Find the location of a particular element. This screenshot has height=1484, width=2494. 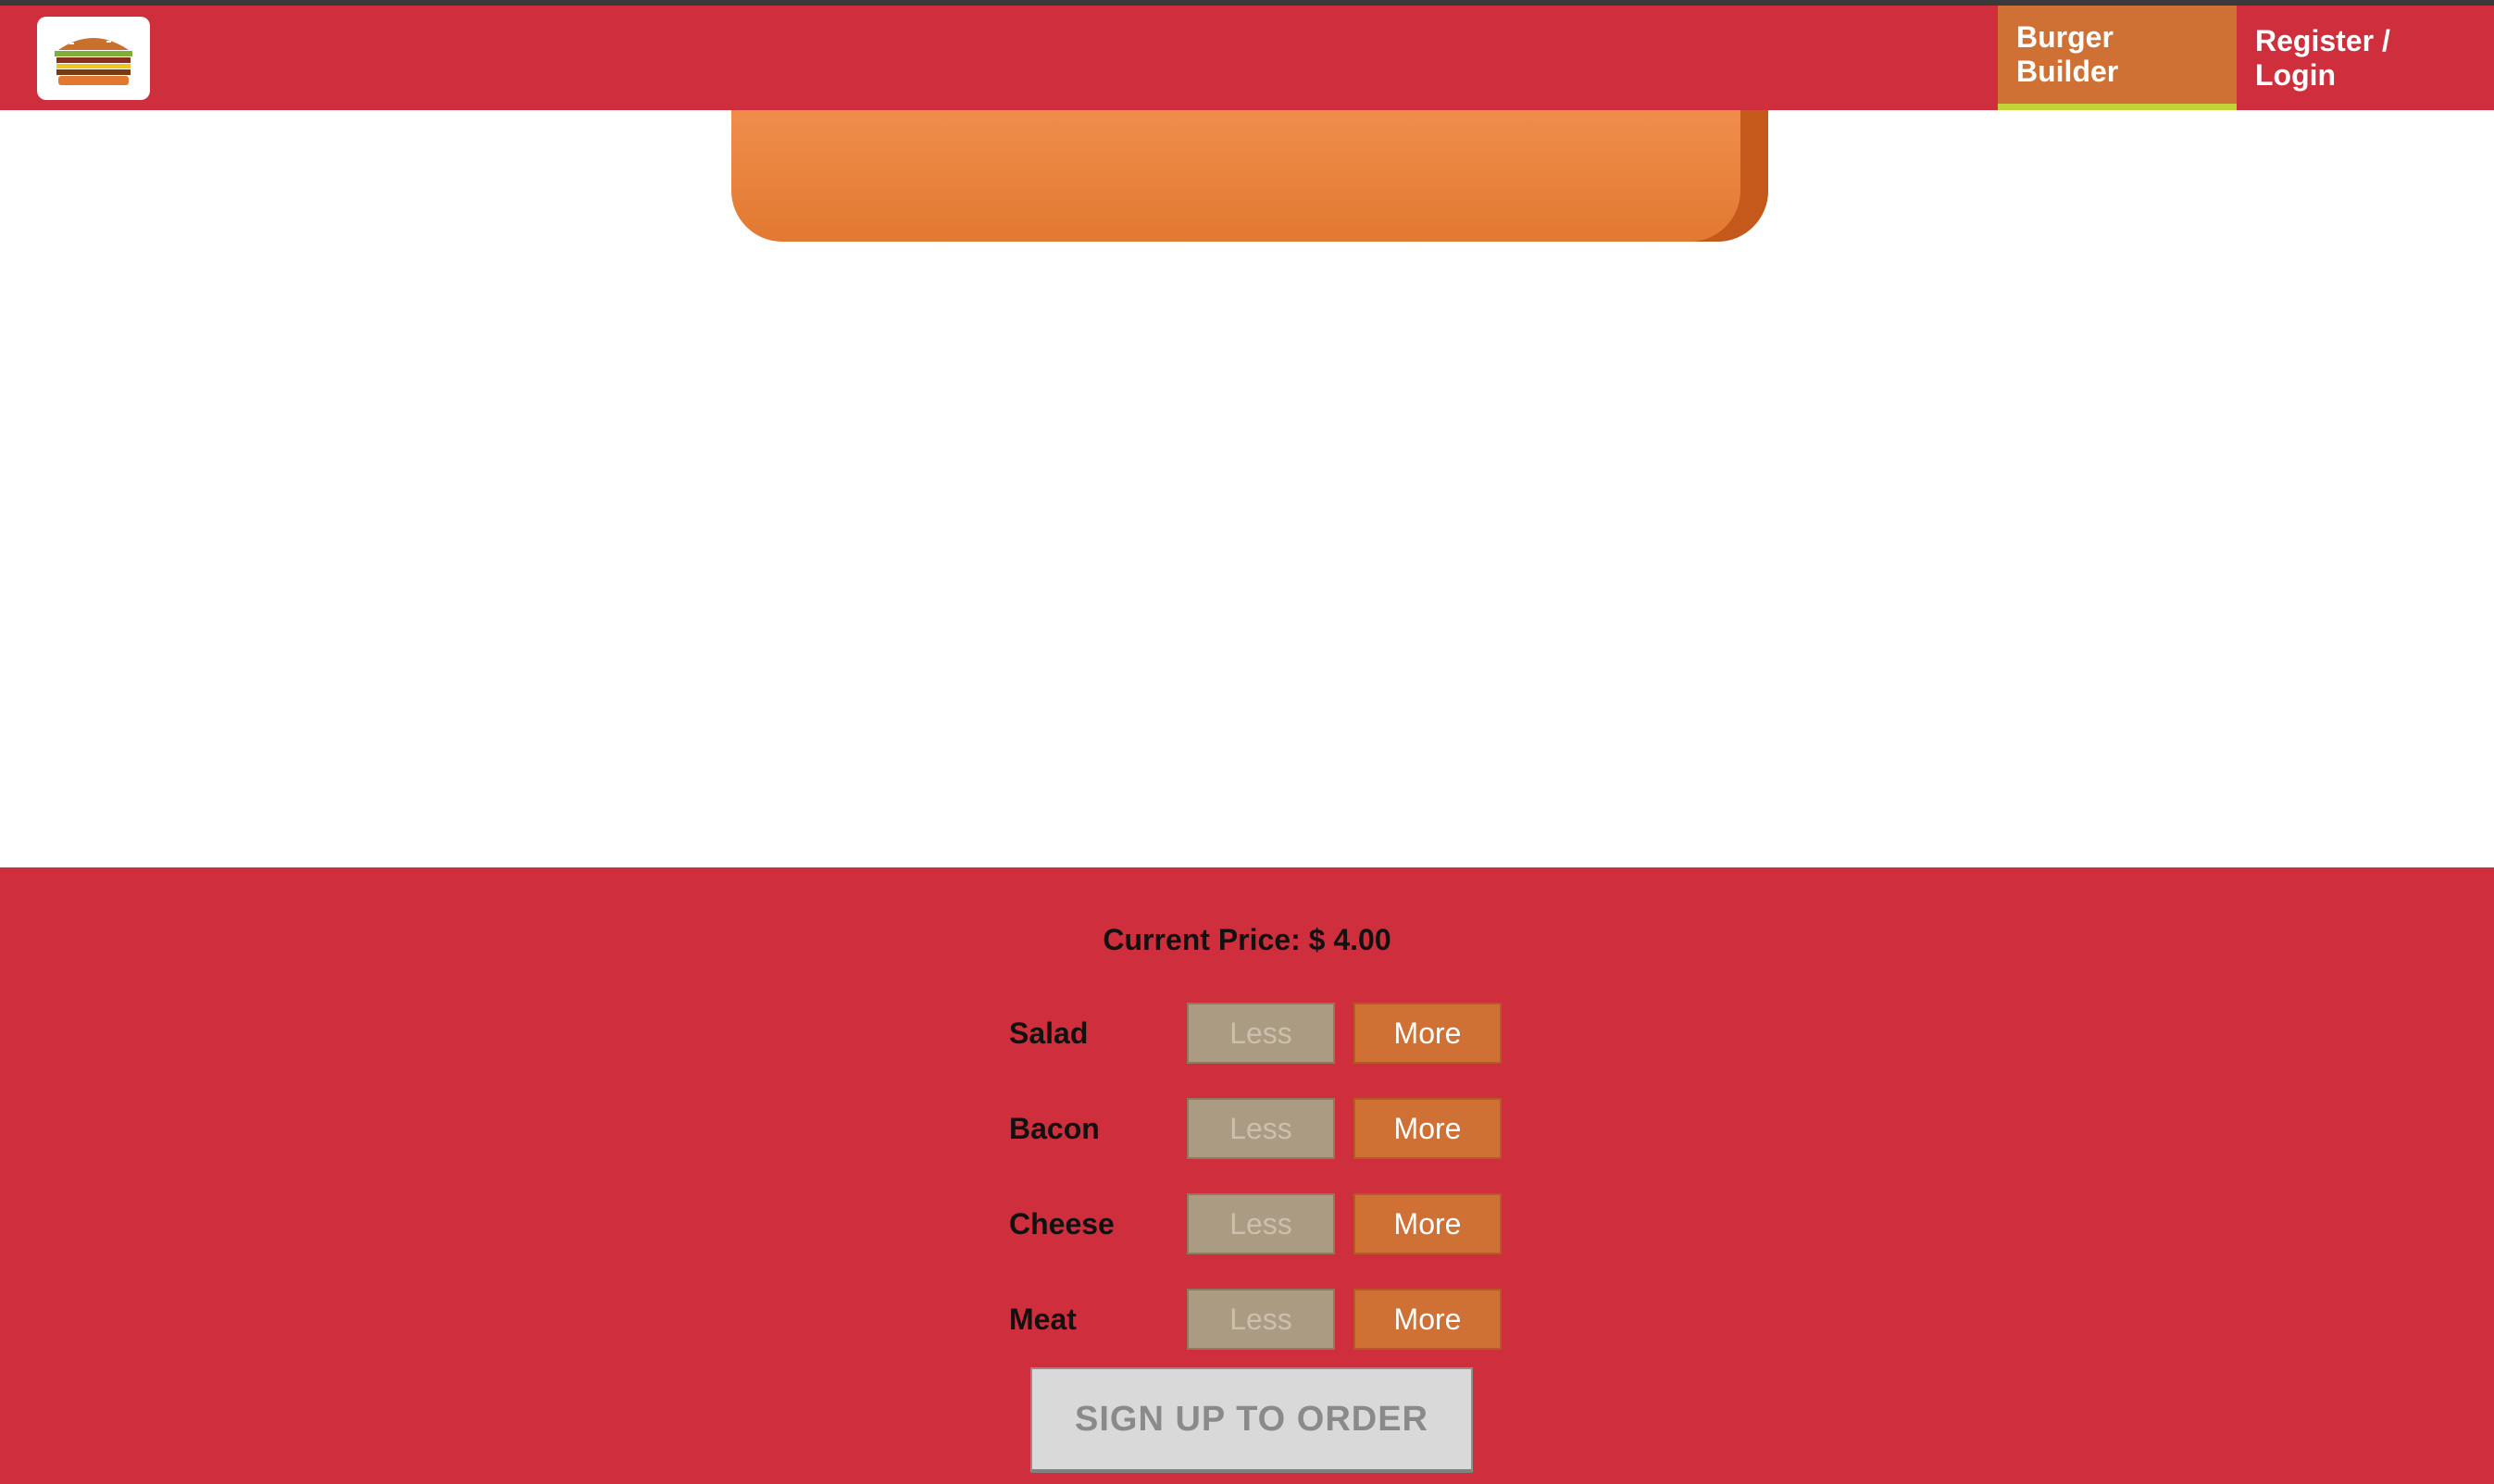

current-price: Current Price: $ 4.00 is located at coordinates (1247, 940).